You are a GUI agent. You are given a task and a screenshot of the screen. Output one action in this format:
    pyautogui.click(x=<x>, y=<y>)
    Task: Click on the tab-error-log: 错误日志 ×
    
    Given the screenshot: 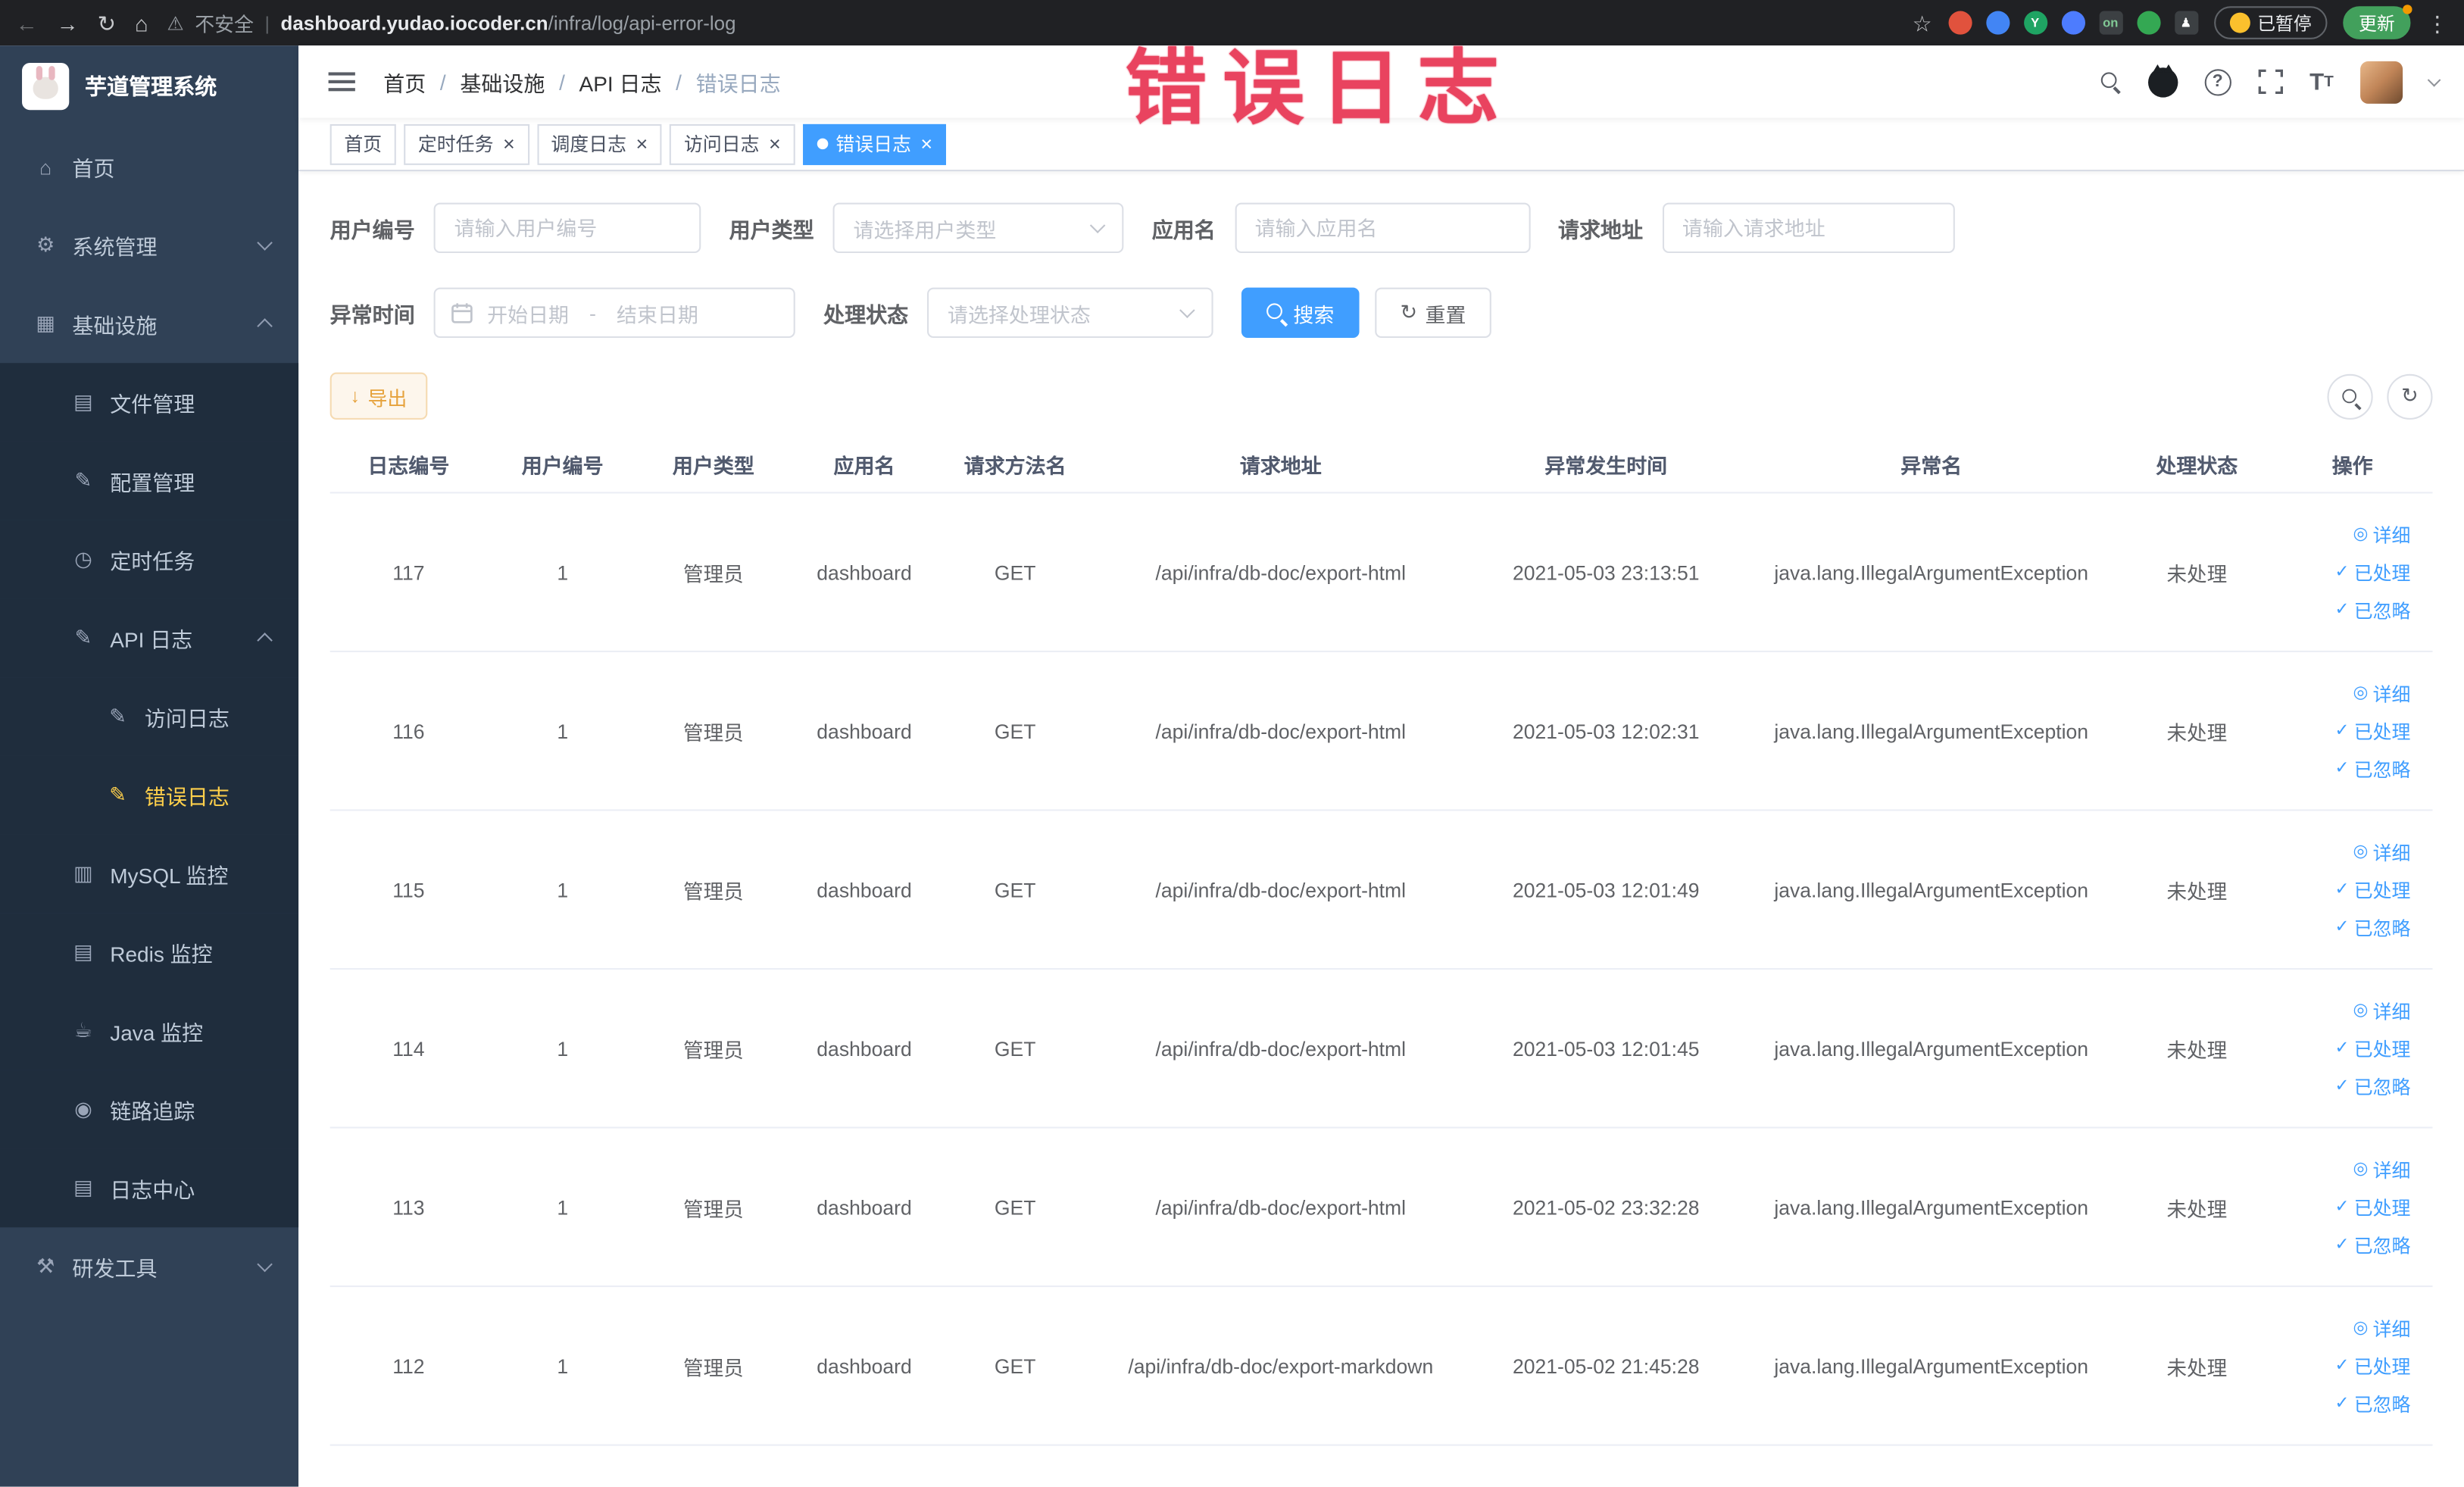 What is the action you would take?
    pyautogui.click(x=874, y=143)
    